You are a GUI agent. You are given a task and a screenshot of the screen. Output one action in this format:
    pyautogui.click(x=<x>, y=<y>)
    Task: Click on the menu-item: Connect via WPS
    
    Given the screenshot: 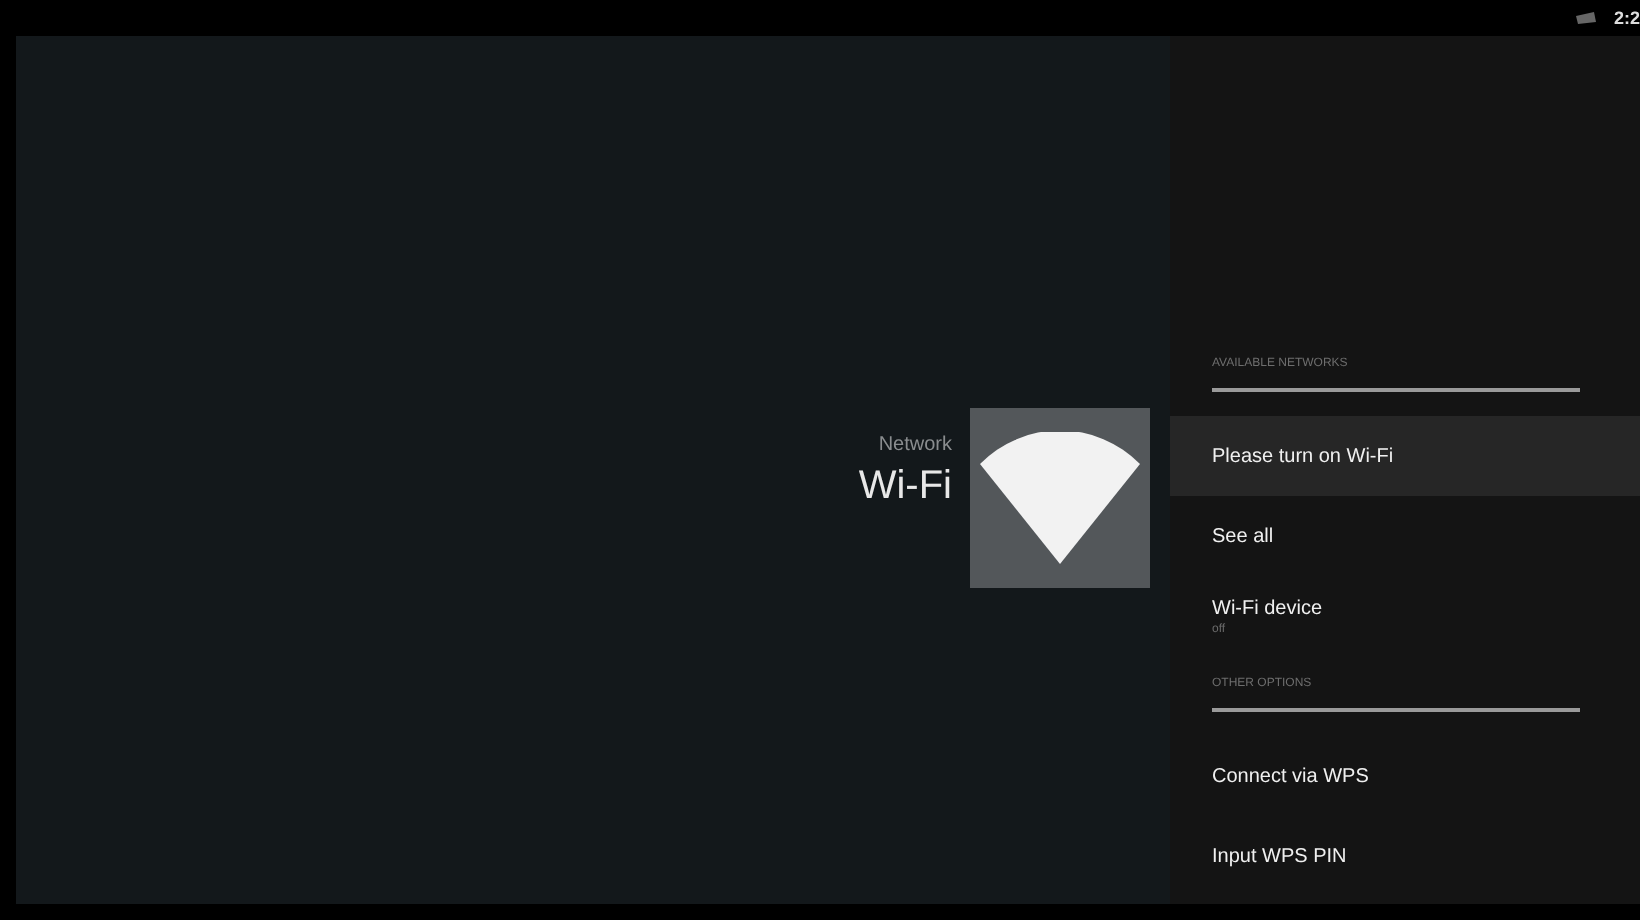 What is the action you would take?
    pyautogui.click(x=1405, y=776)
    